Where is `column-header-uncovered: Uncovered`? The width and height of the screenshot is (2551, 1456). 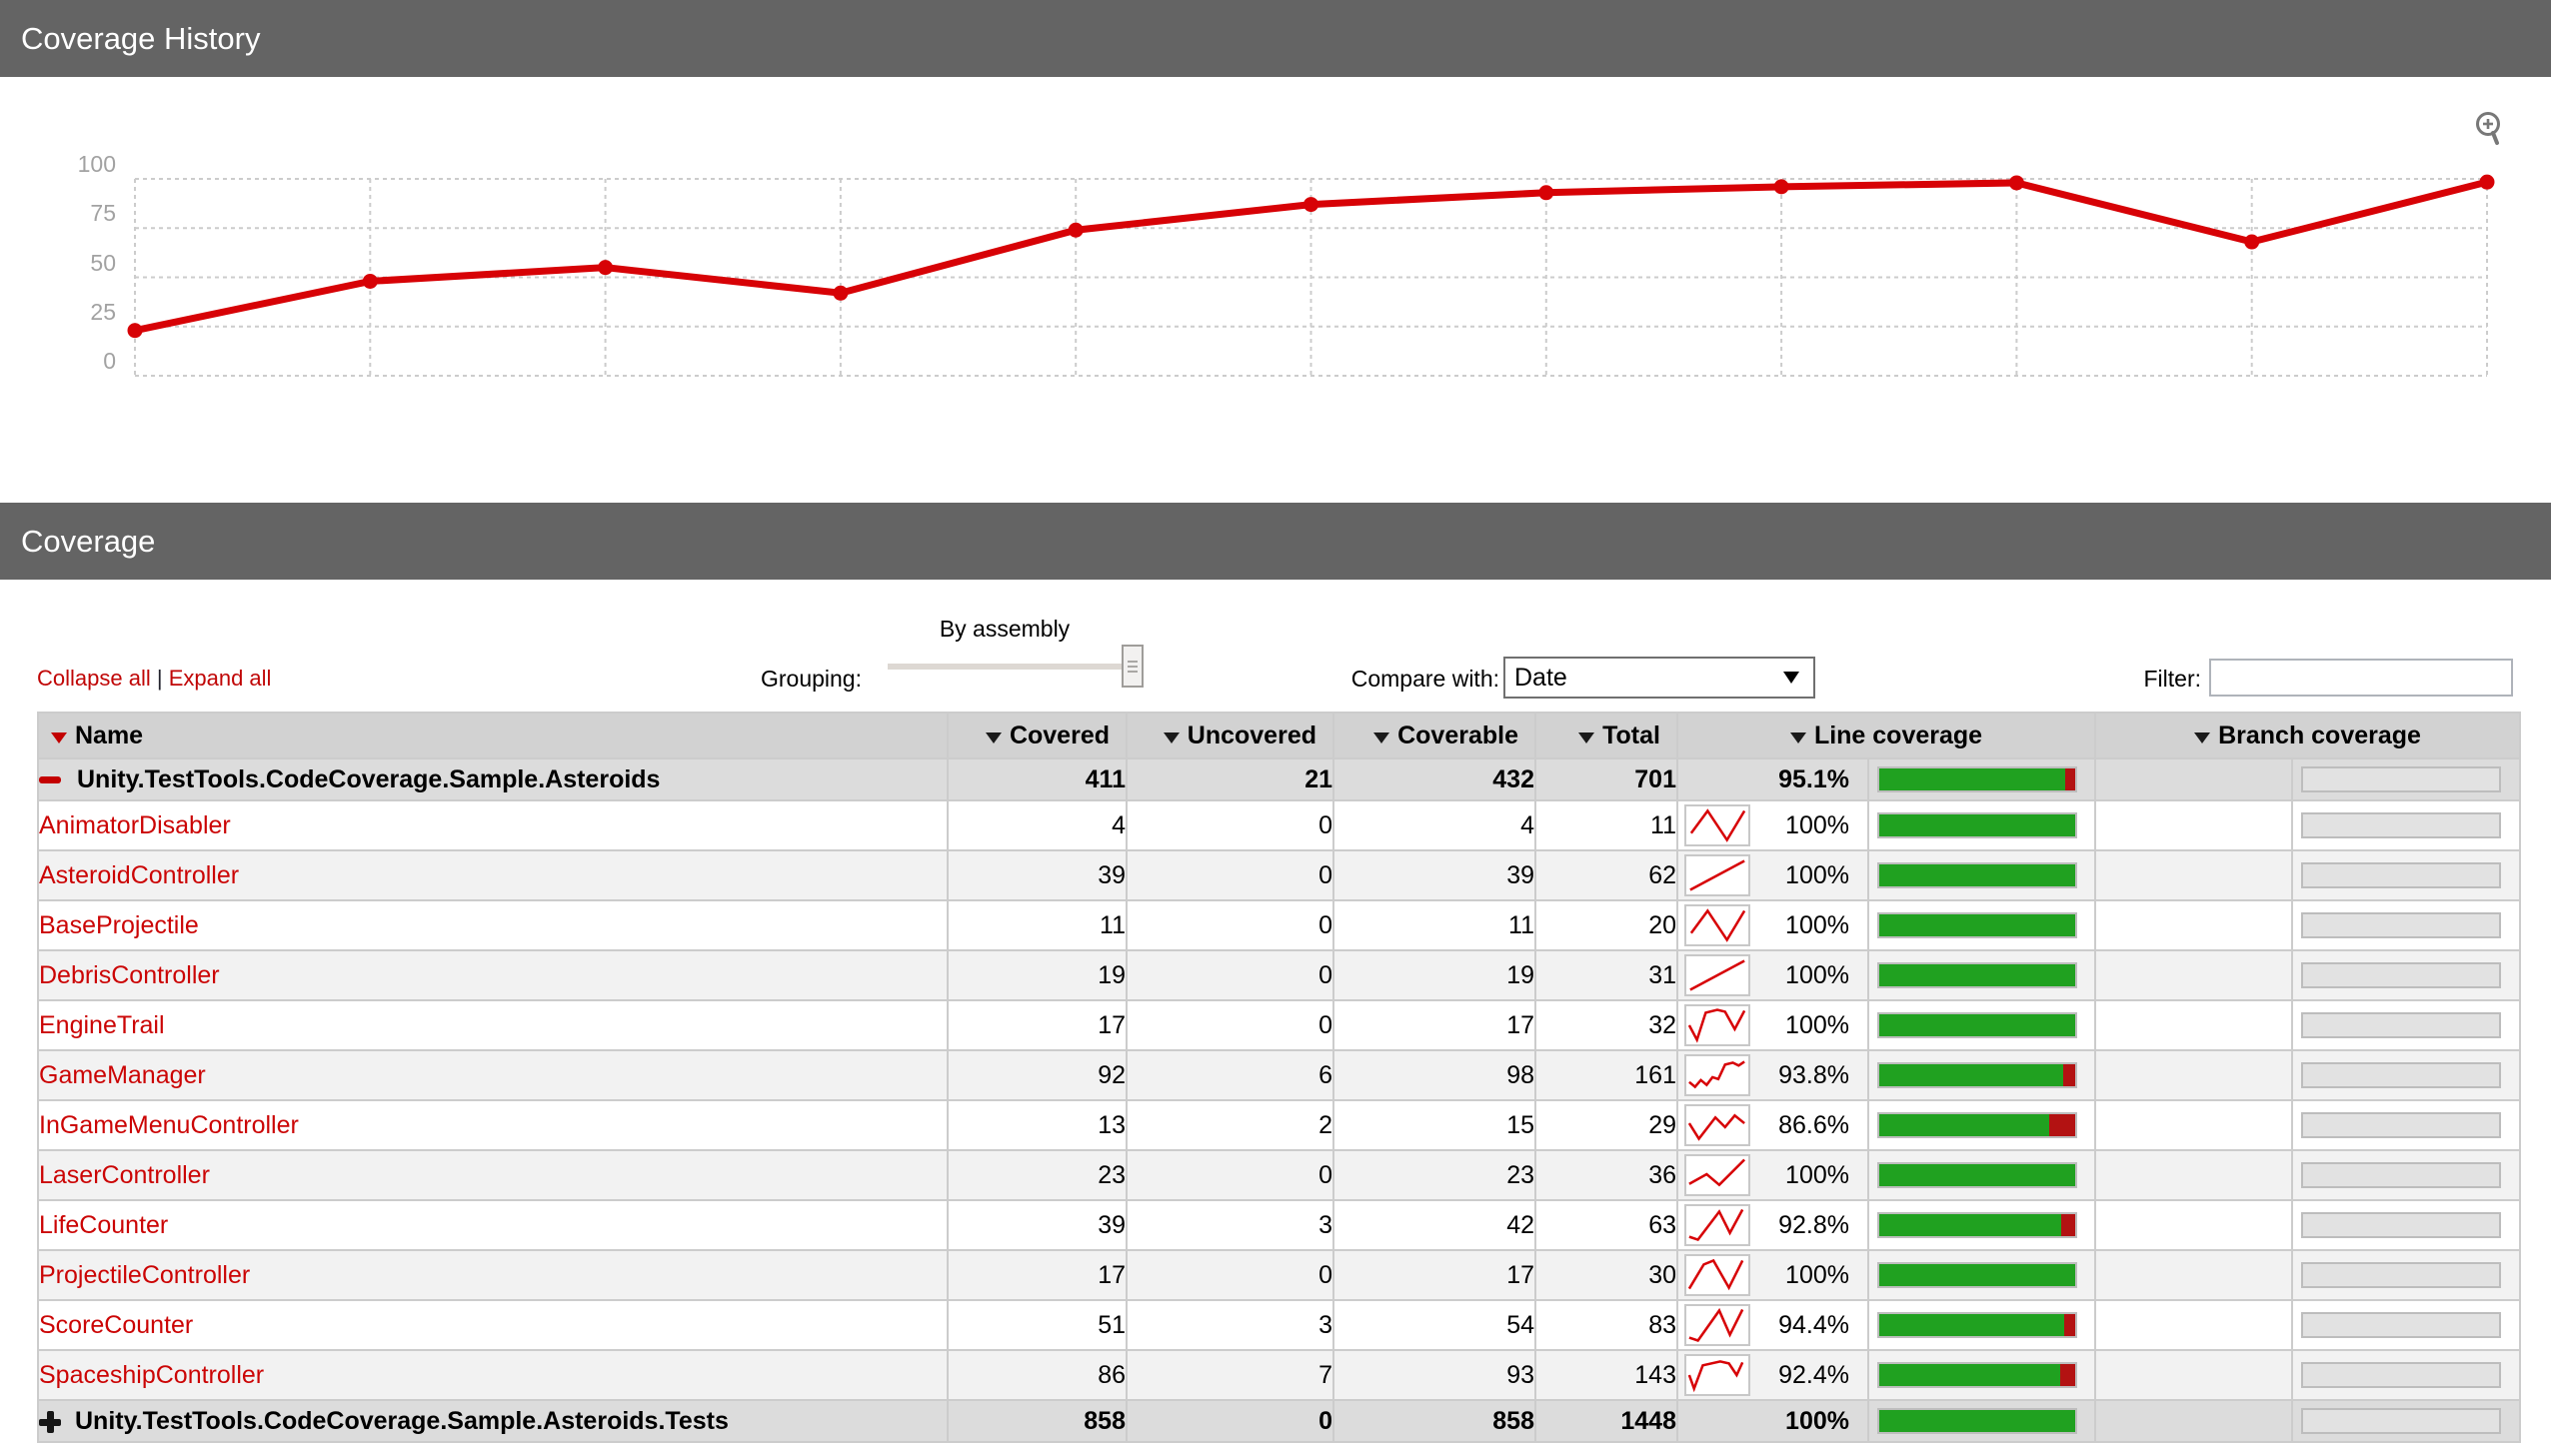
column-header-uncovered: Uncovered is located at coordinates (1230, 736).